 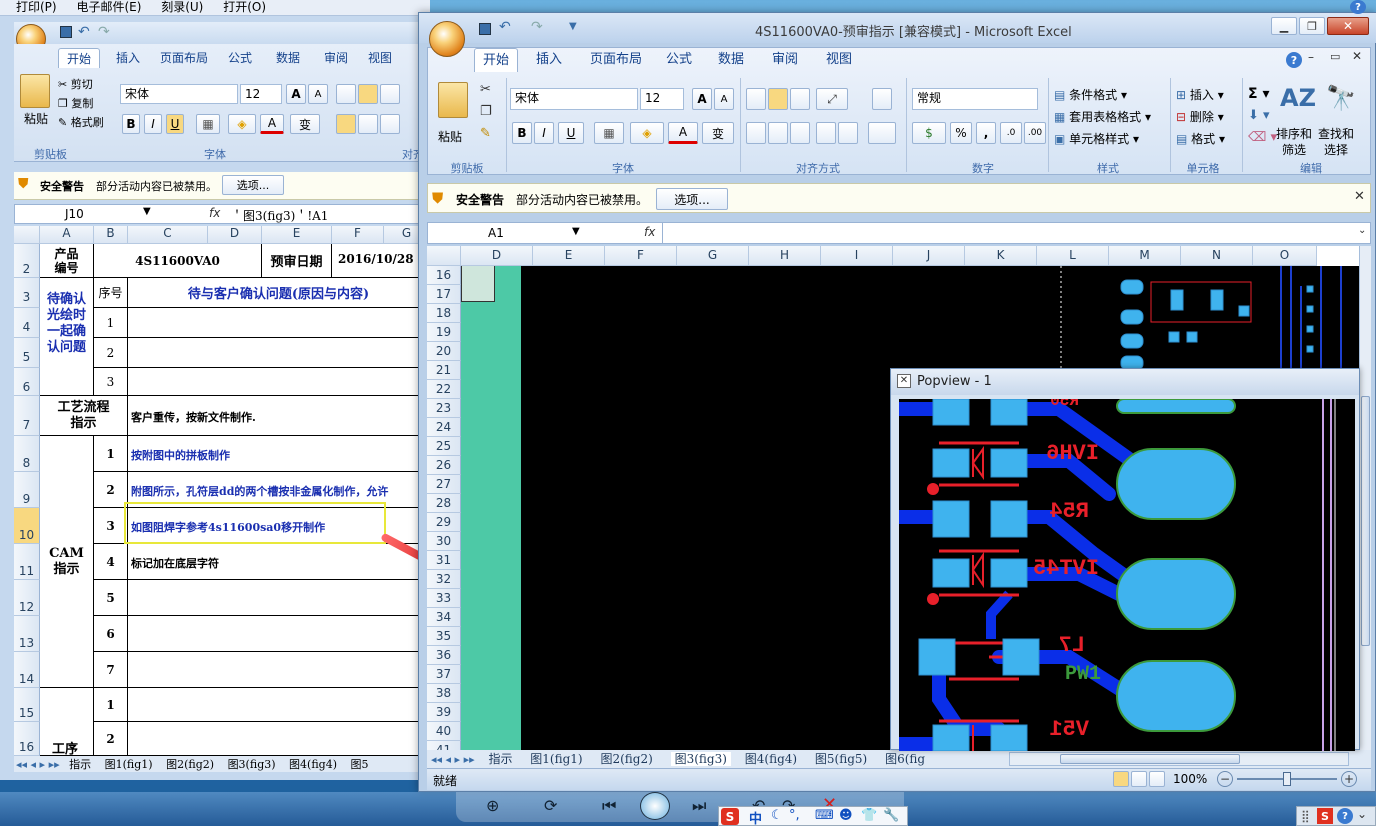 What do you see at coordinates (655, 806) in the screenshot?
I see `slideshow-icon` at bounding box center [655, 806].